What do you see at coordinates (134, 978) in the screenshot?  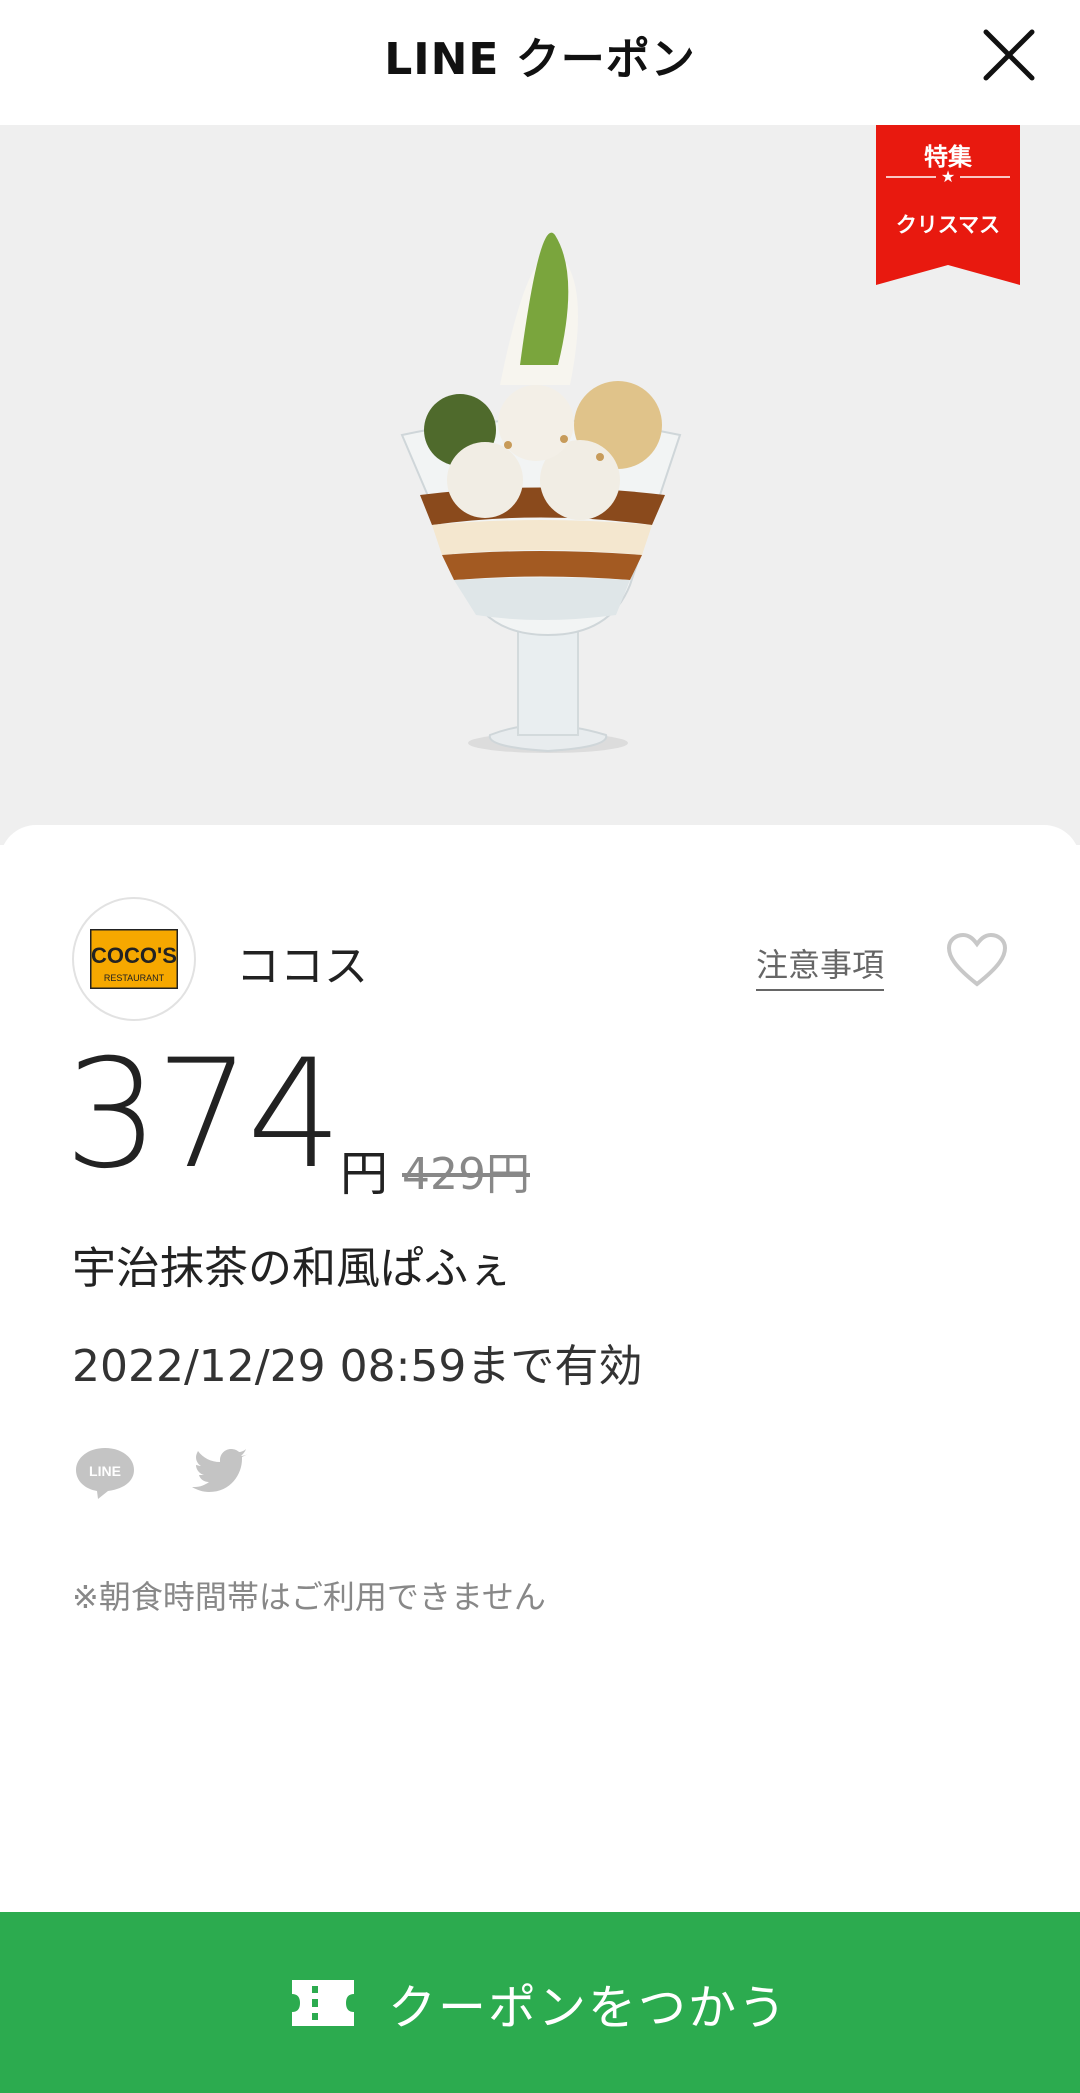 I see `svg-text: RESTAURANT` at bounding box center [134, 978].